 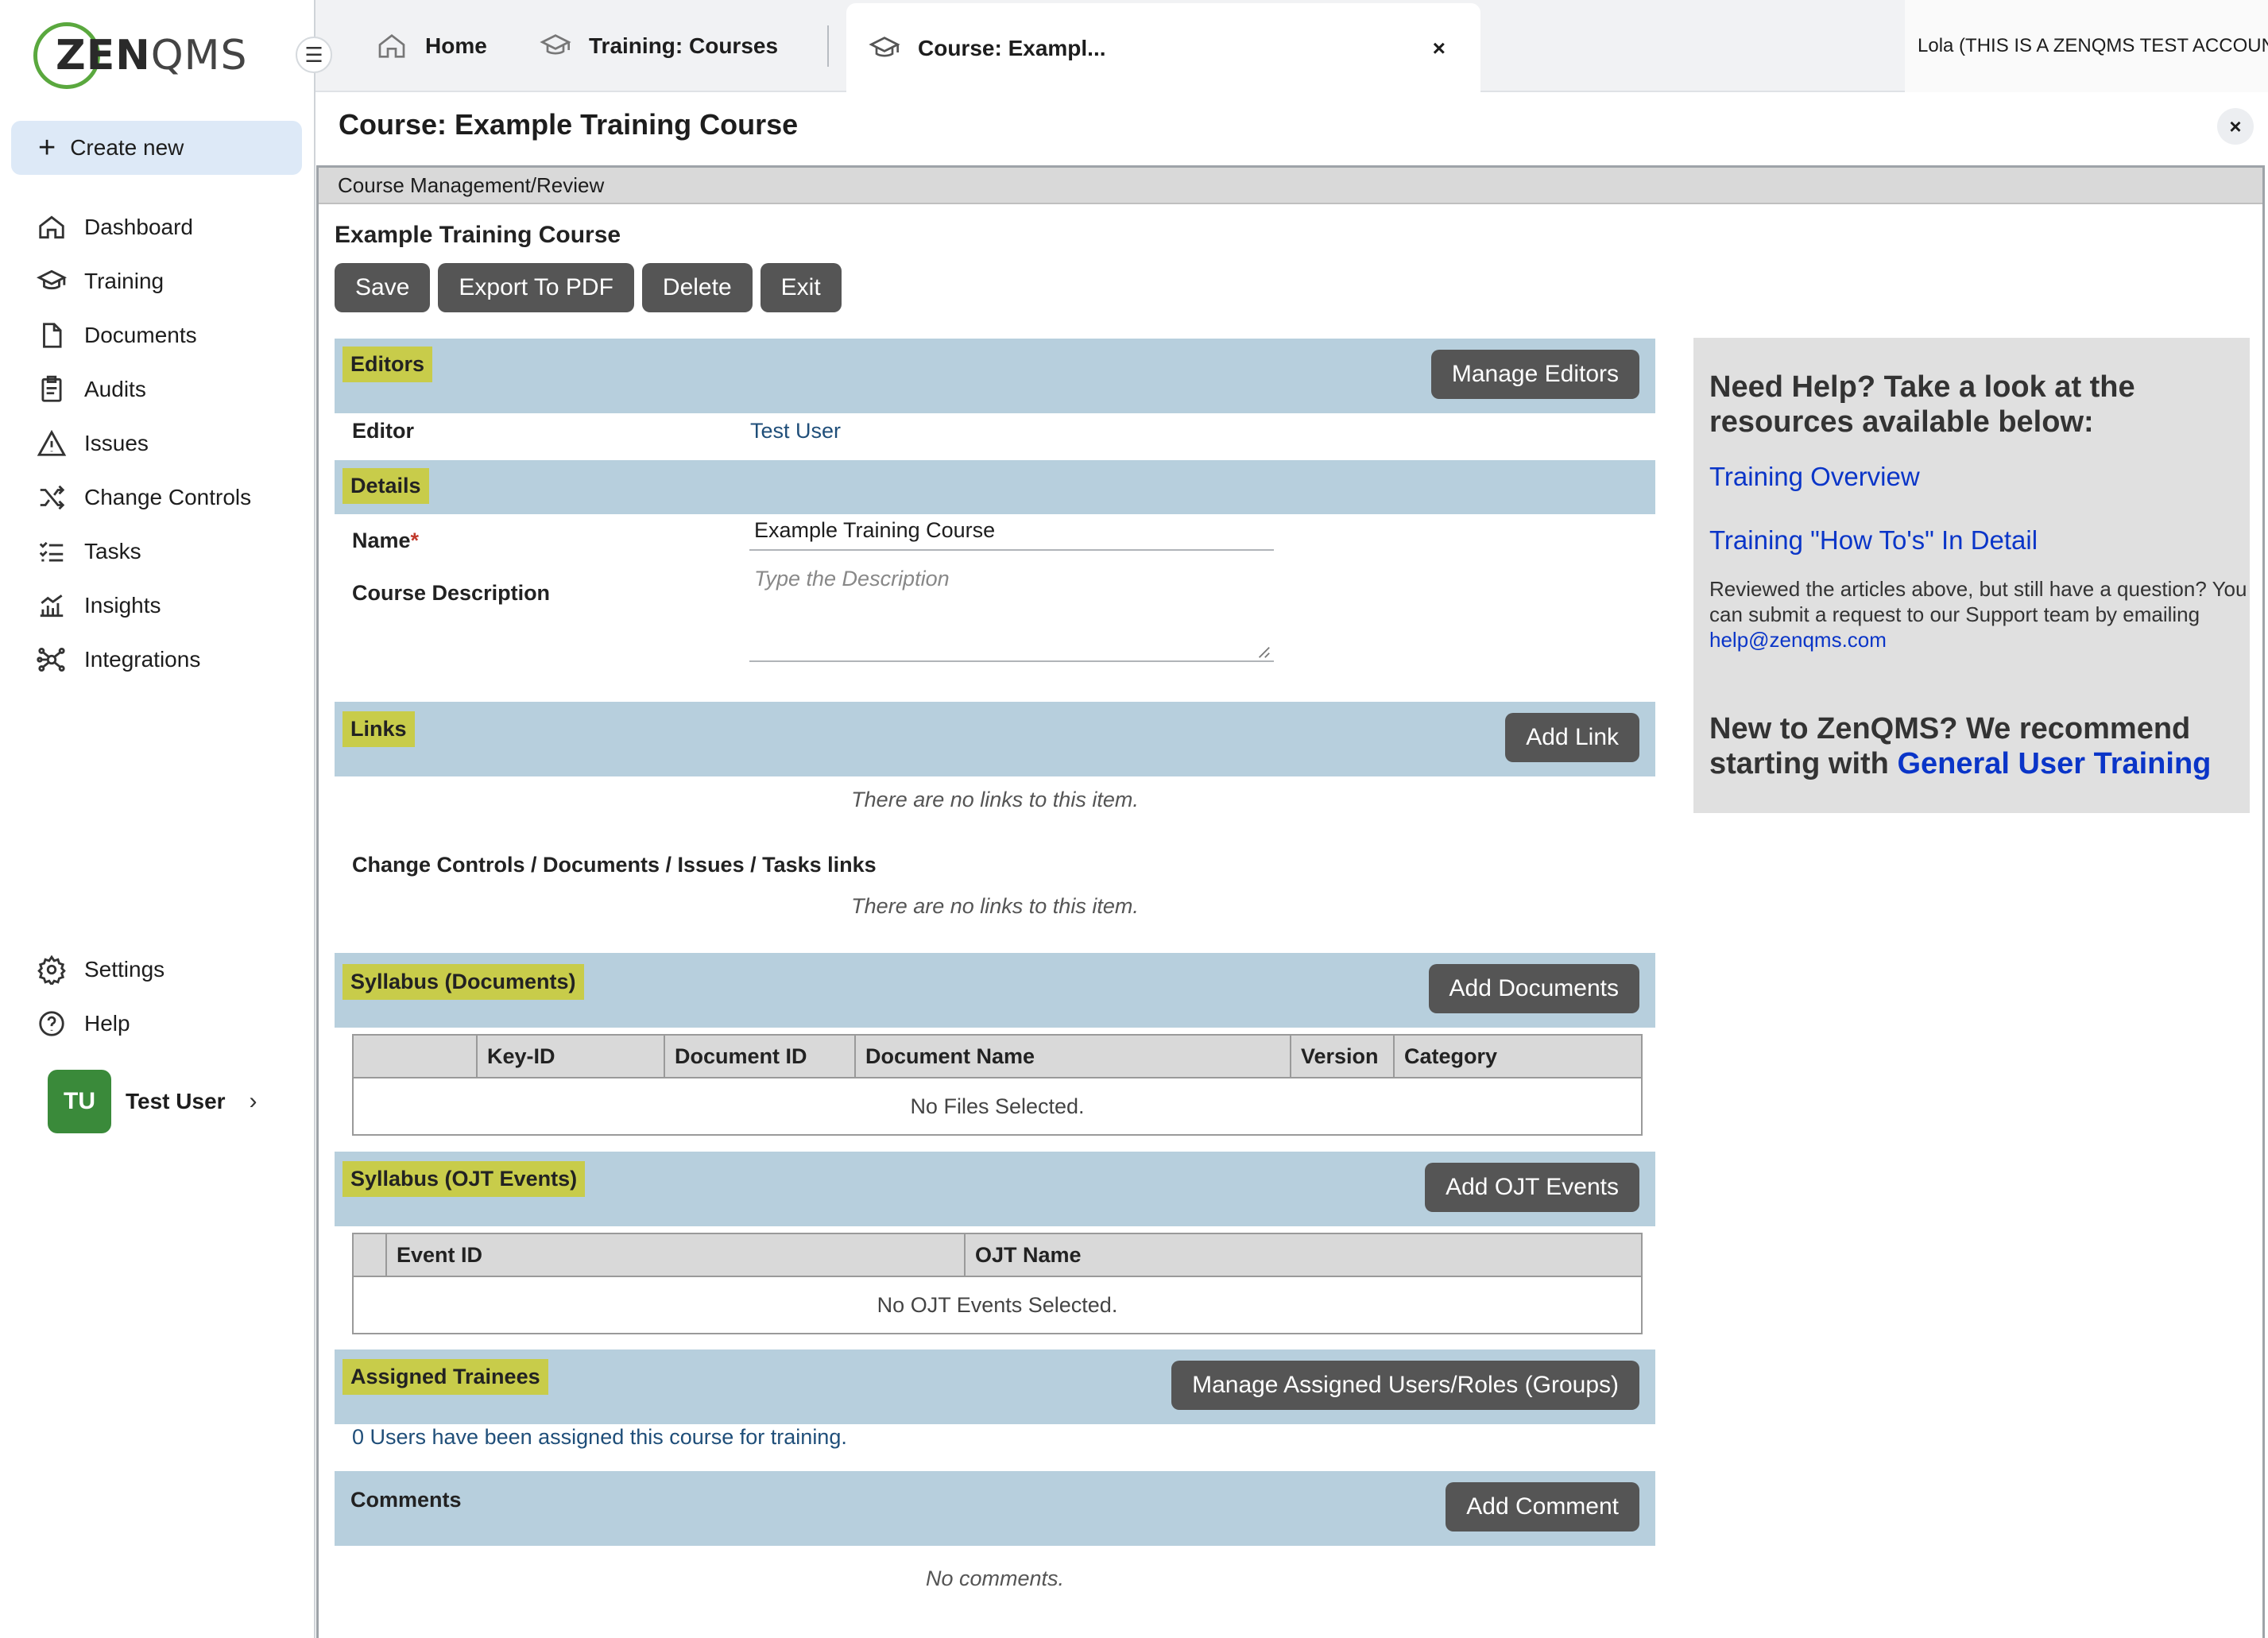 What do you see at coordinates (995, 739) in the screenshot?
I see `links-section: Links Add Link` at bounding box center [995, 739].